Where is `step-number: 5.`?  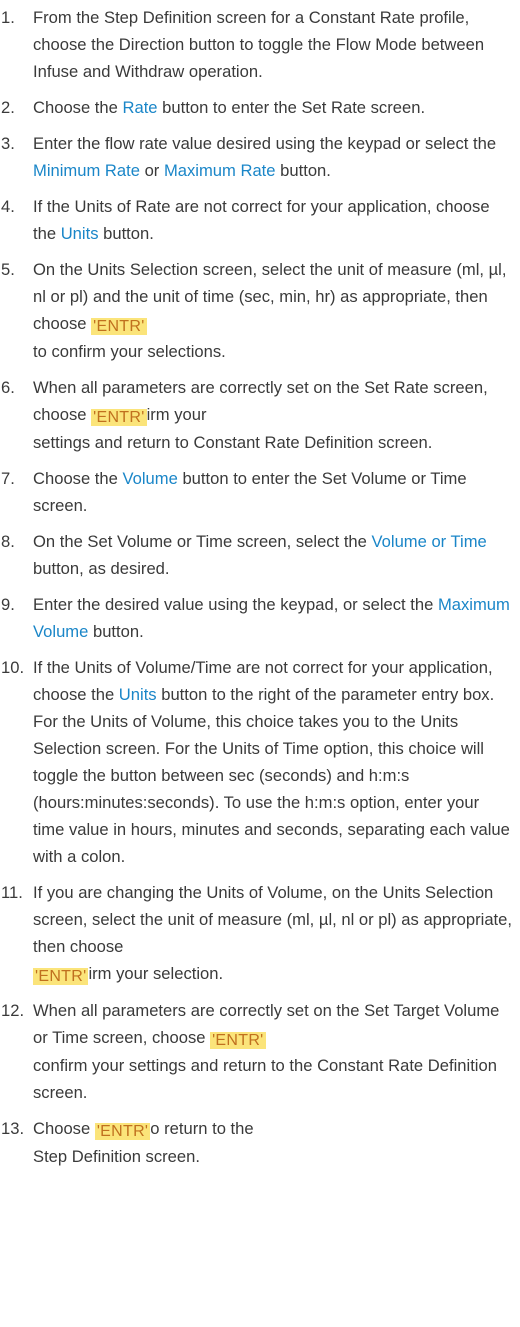
step-number: 5. is located at coordinates (8, 269).